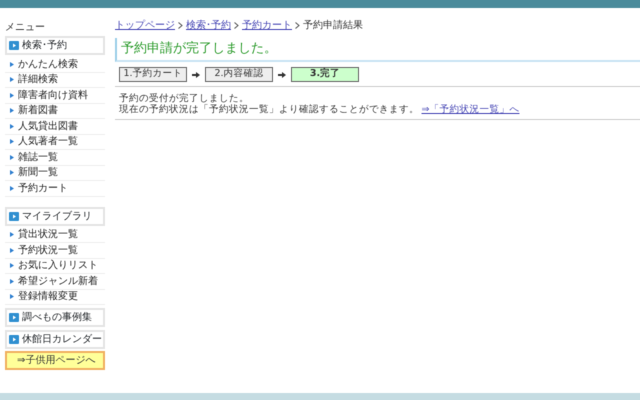 Image resolution: width=640 pixels, height=400 pixels. Describe the element at coordinates (55, 80) in the screenshot. I see `menu-link: 詳細検索` at that location.